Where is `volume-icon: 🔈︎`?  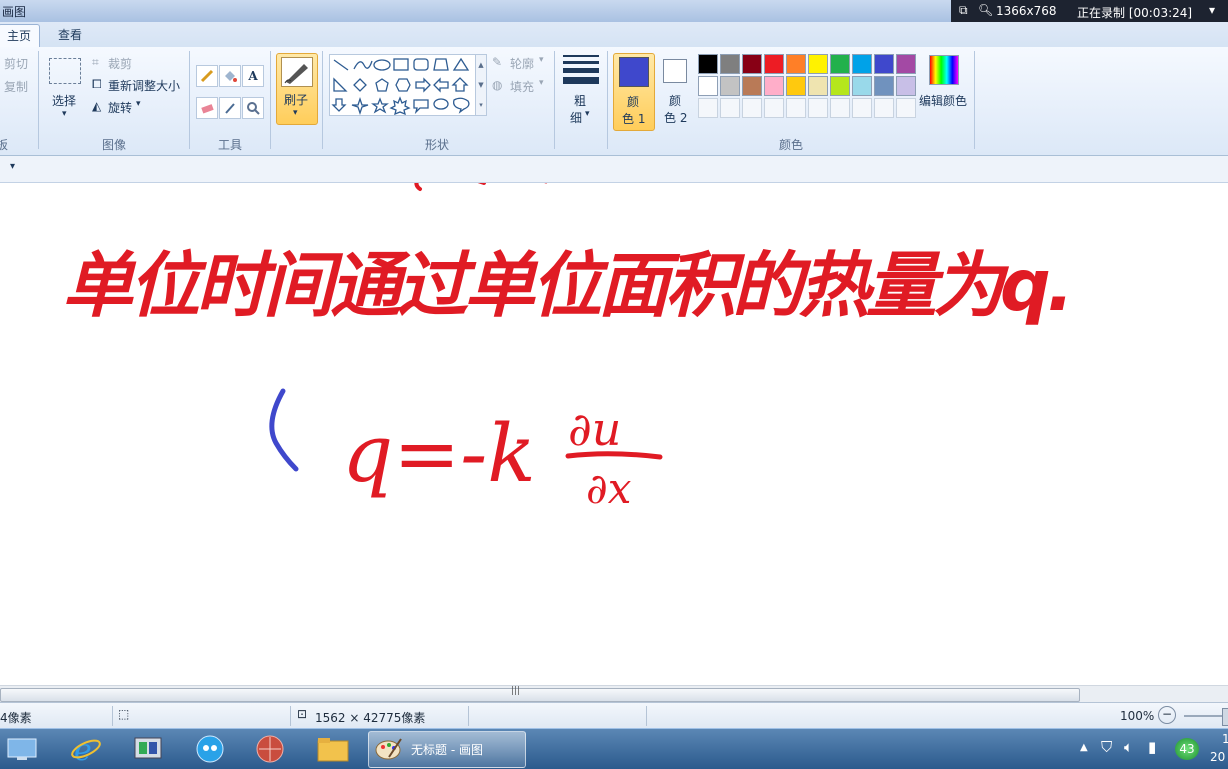
volume-icon: 🔈︎ is located at coordinates (1128, 747).